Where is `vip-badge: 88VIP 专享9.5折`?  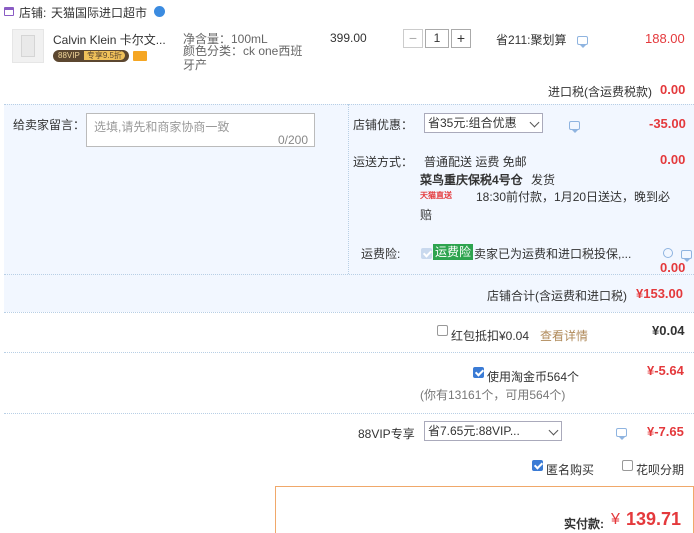 vip-badge: 88VIP 专享9.5折 is located at coordinates (91, 56).